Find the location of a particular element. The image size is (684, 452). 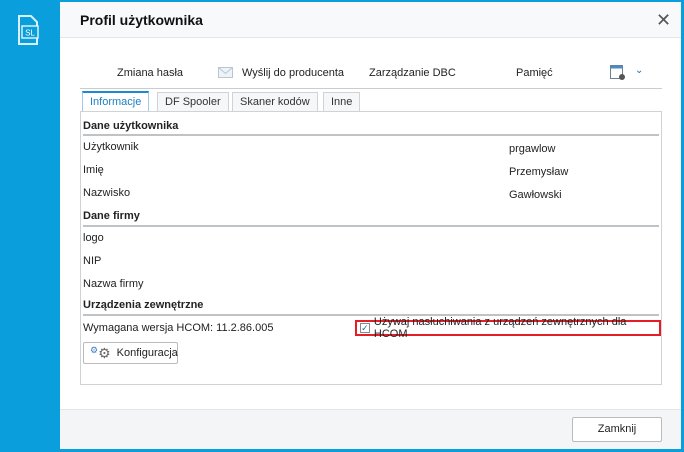

envelope-icon is located at coordinates (225, 72).